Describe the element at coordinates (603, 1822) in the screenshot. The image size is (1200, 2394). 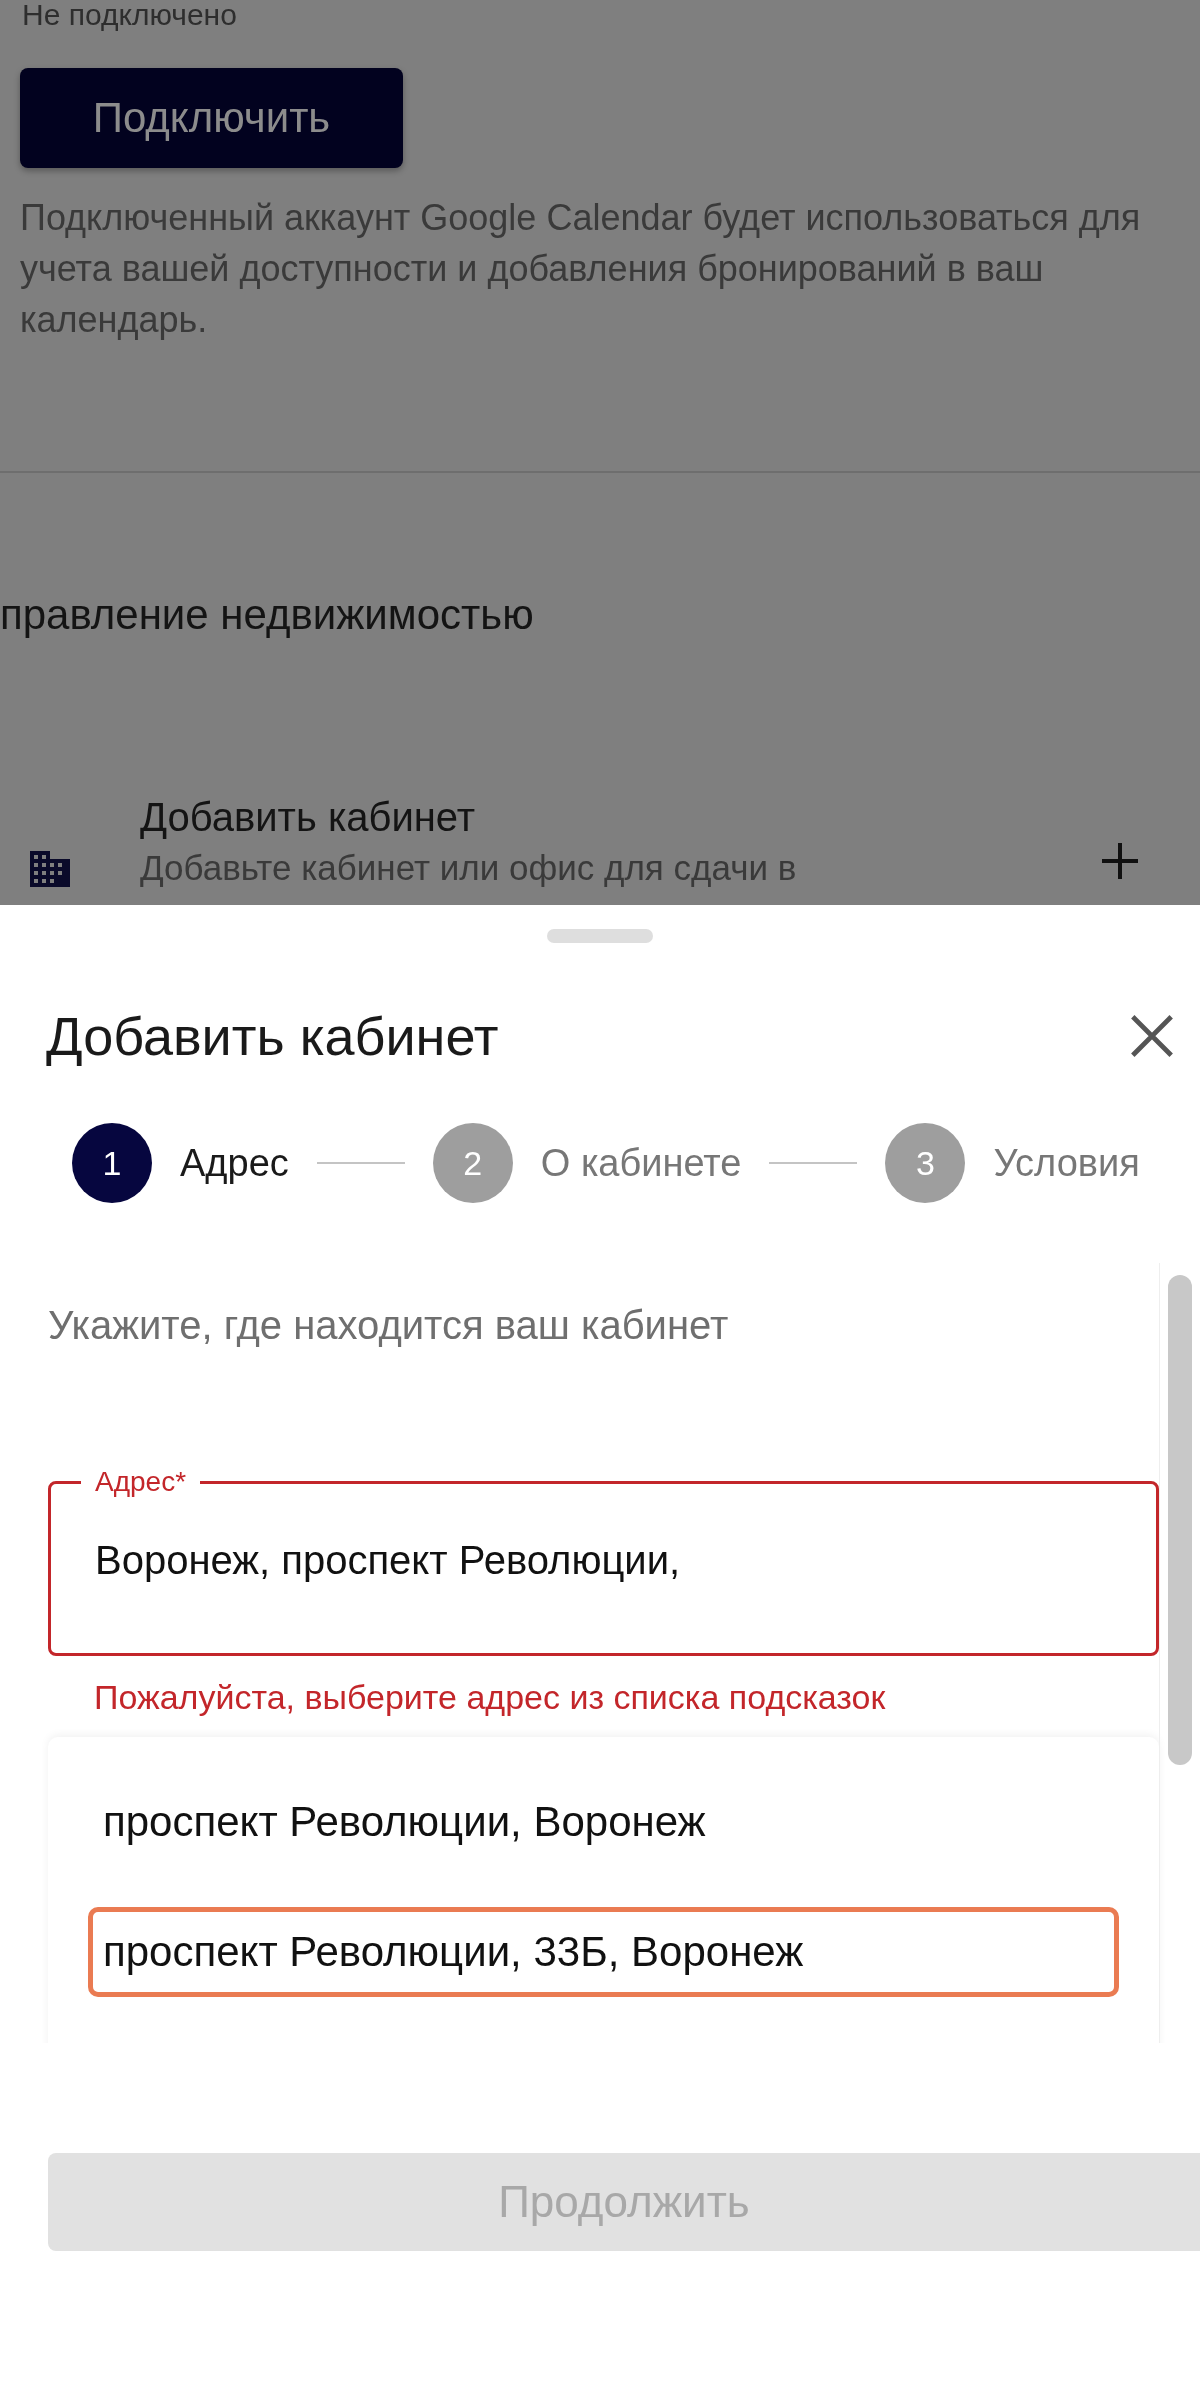
I see `suggestion-item: проспект Революции, Воронеж` at that location.